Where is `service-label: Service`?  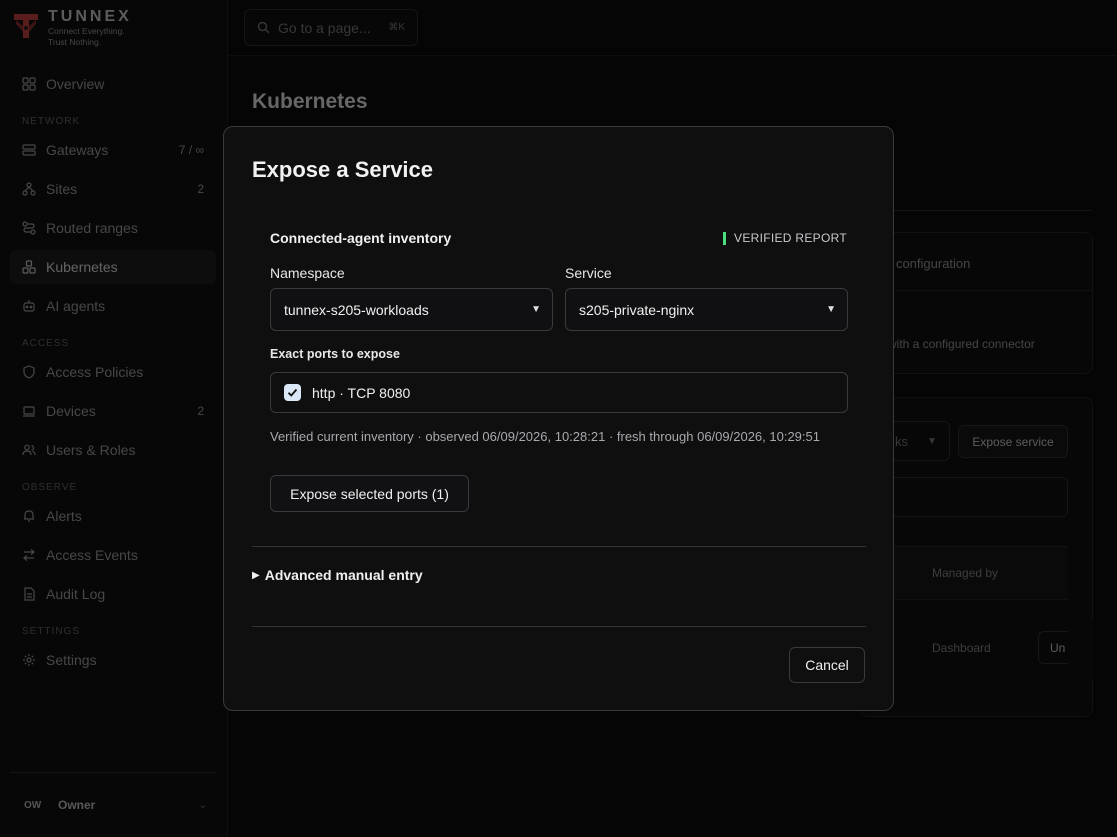 service-label: Service is located at coordinates (588, 273).